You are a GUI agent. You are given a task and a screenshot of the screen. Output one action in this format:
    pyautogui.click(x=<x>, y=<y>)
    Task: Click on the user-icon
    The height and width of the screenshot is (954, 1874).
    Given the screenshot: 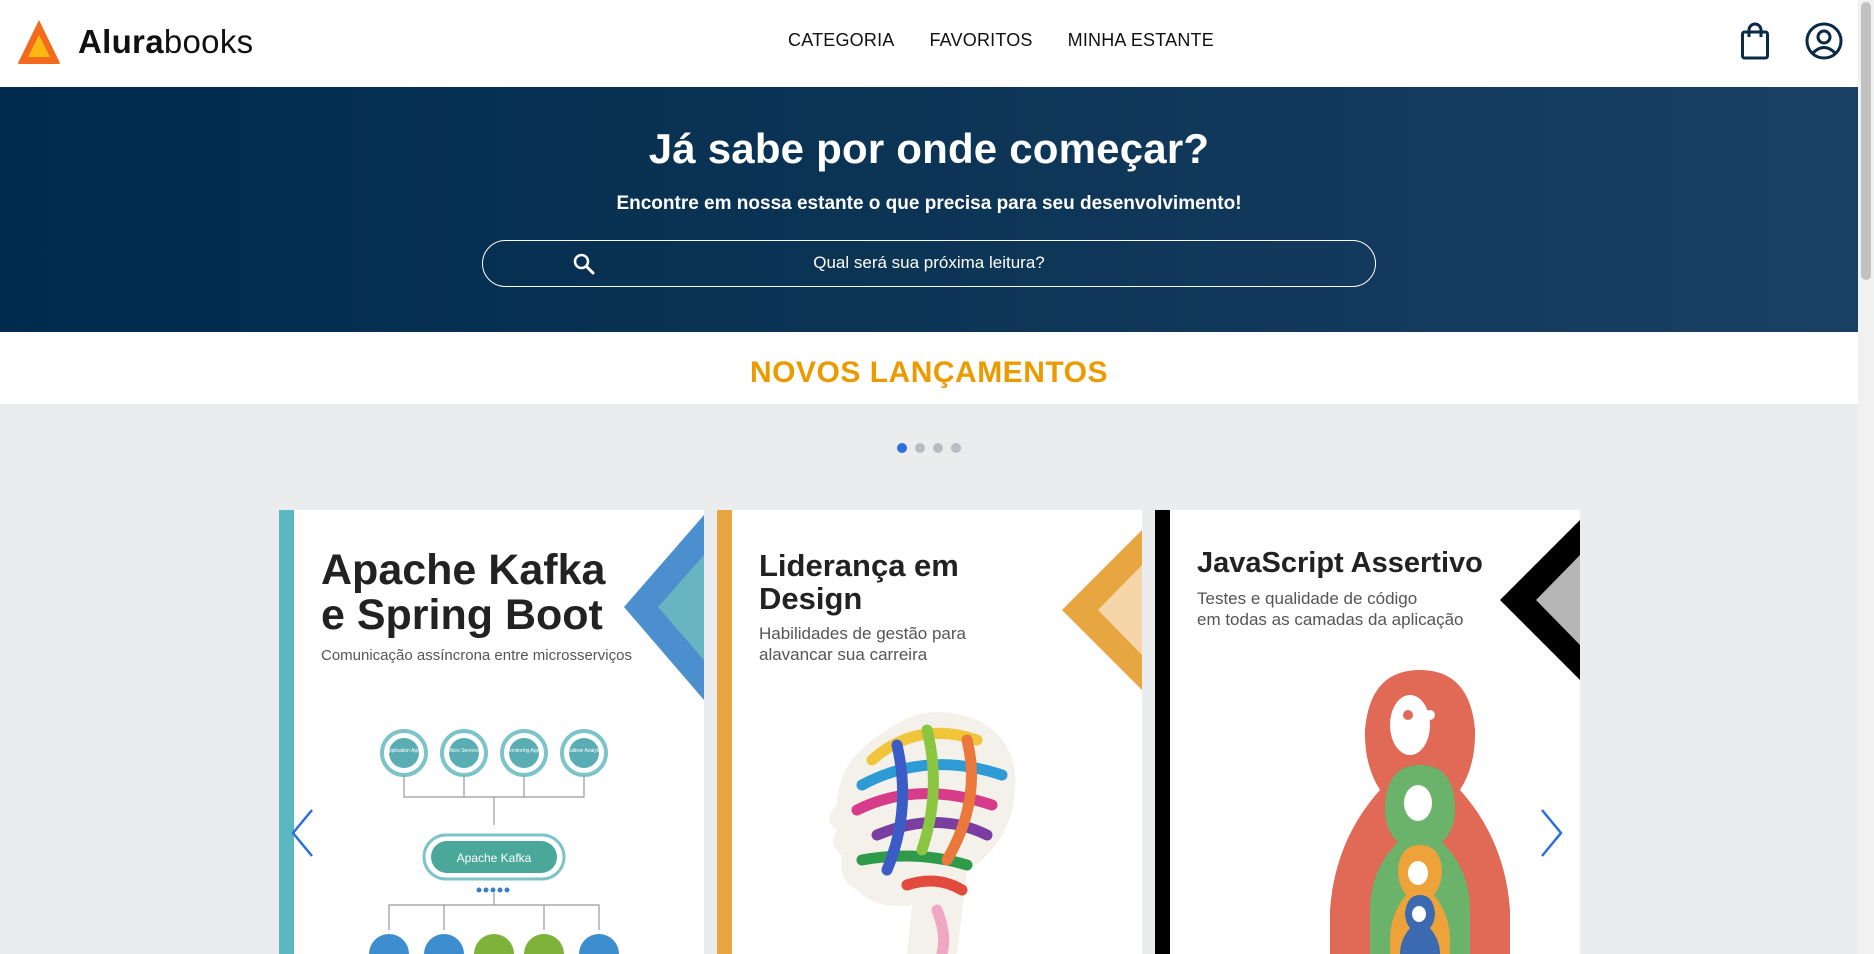 What is the action you would take?
    pyautogui.click(x=1824, y=43)
    